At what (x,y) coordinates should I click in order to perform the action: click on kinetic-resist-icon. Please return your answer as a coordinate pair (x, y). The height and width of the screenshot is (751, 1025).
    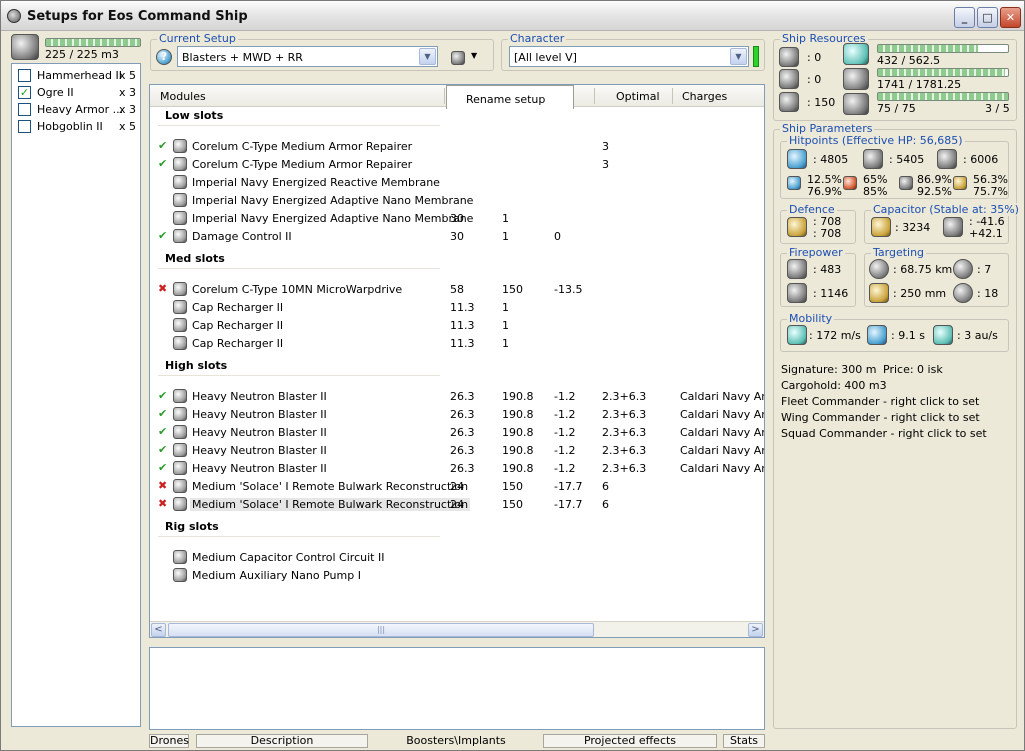
    Looking at the image, I should click on (906, 183).